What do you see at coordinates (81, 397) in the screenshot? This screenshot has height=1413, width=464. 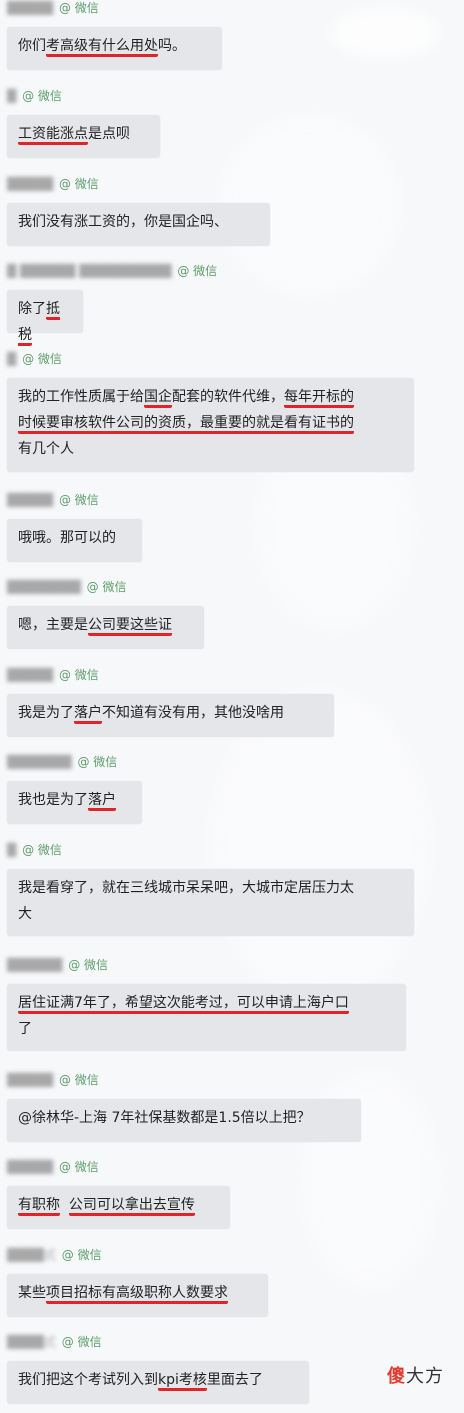 I see `message-text: 我的工作性质属于给` at bounding box center [81, 397].